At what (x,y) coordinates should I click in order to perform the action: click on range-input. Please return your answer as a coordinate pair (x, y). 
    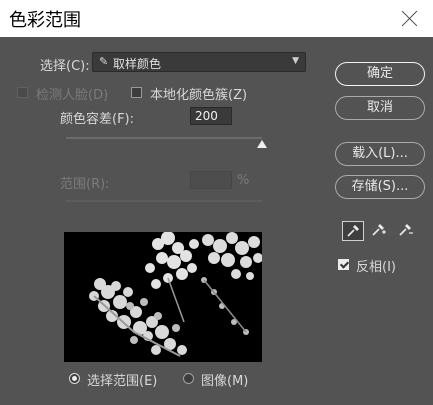
    Looking at the image, I should click on (211, 180).